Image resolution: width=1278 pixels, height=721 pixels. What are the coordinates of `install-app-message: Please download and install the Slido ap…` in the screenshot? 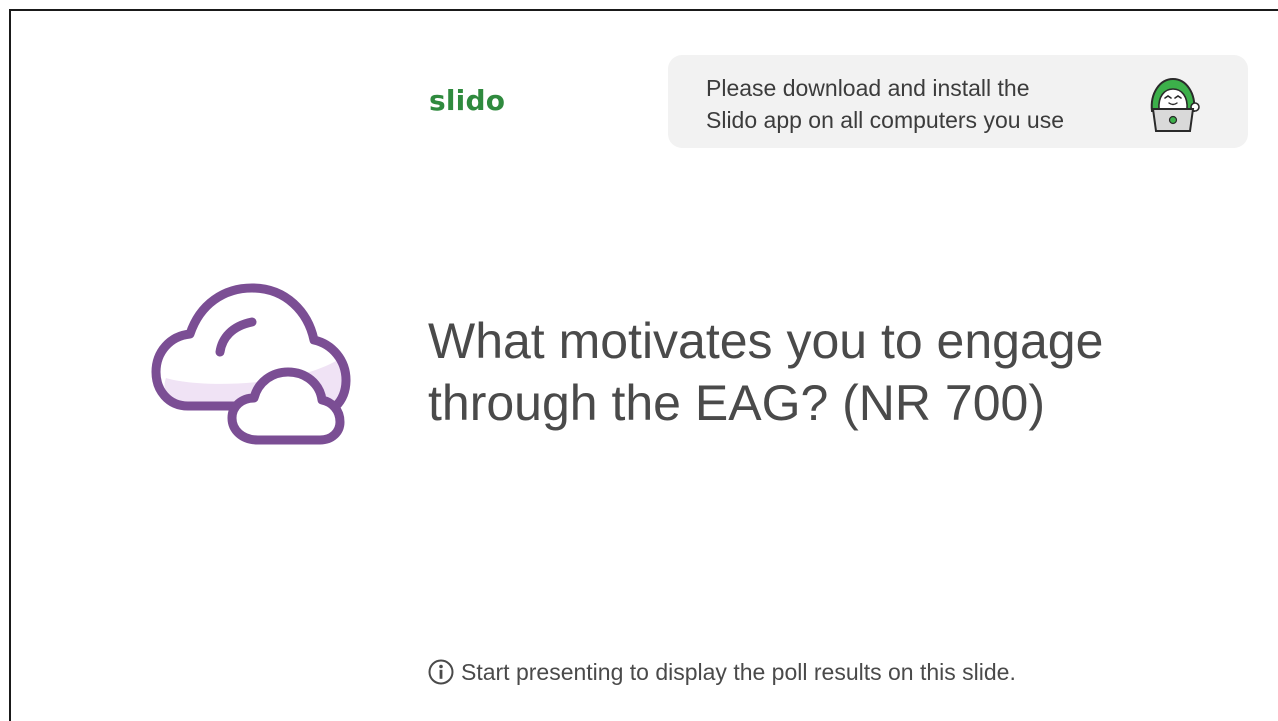 It's located at (885, 104).